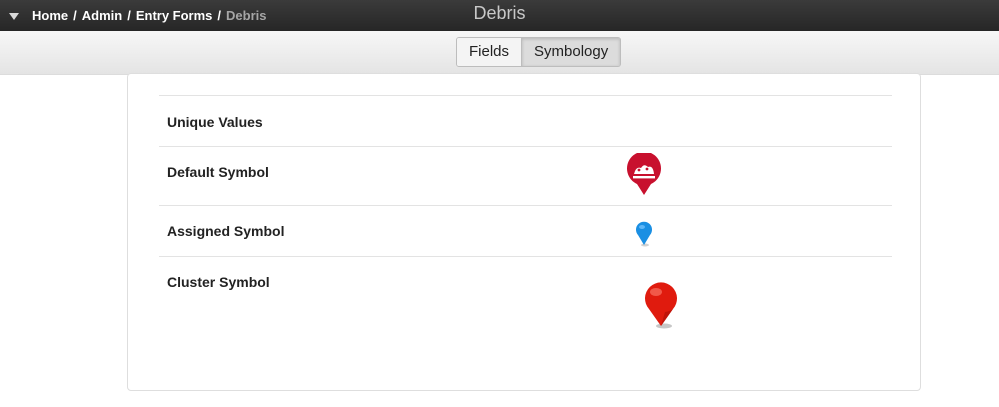  I want to click on tab-symbology: Symbology, so click(571, 52).